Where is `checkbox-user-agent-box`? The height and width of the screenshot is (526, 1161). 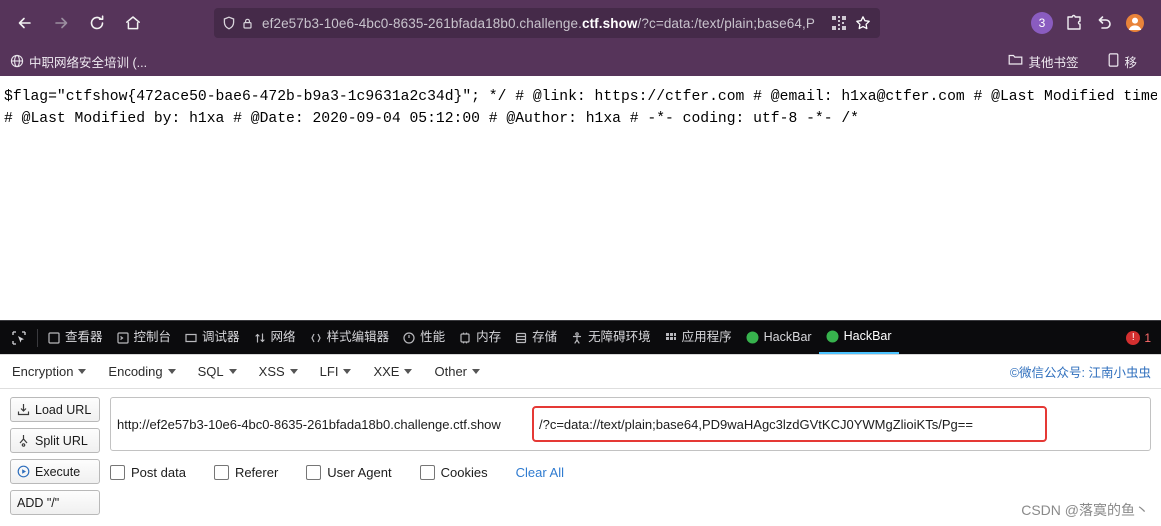
checkbox-user-agent-box is located at coordinates (314, 472).